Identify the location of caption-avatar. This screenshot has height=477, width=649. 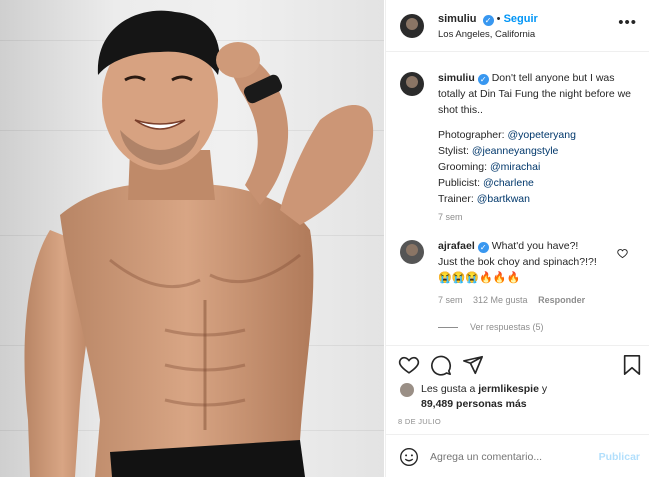
(412, 84).